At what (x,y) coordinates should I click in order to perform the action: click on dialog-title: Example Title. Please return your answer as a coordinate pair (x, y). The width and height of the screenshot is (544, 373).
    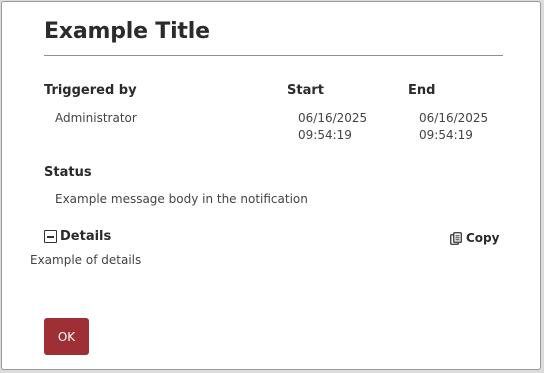
    Looking at the image, I should click on (127, 31).